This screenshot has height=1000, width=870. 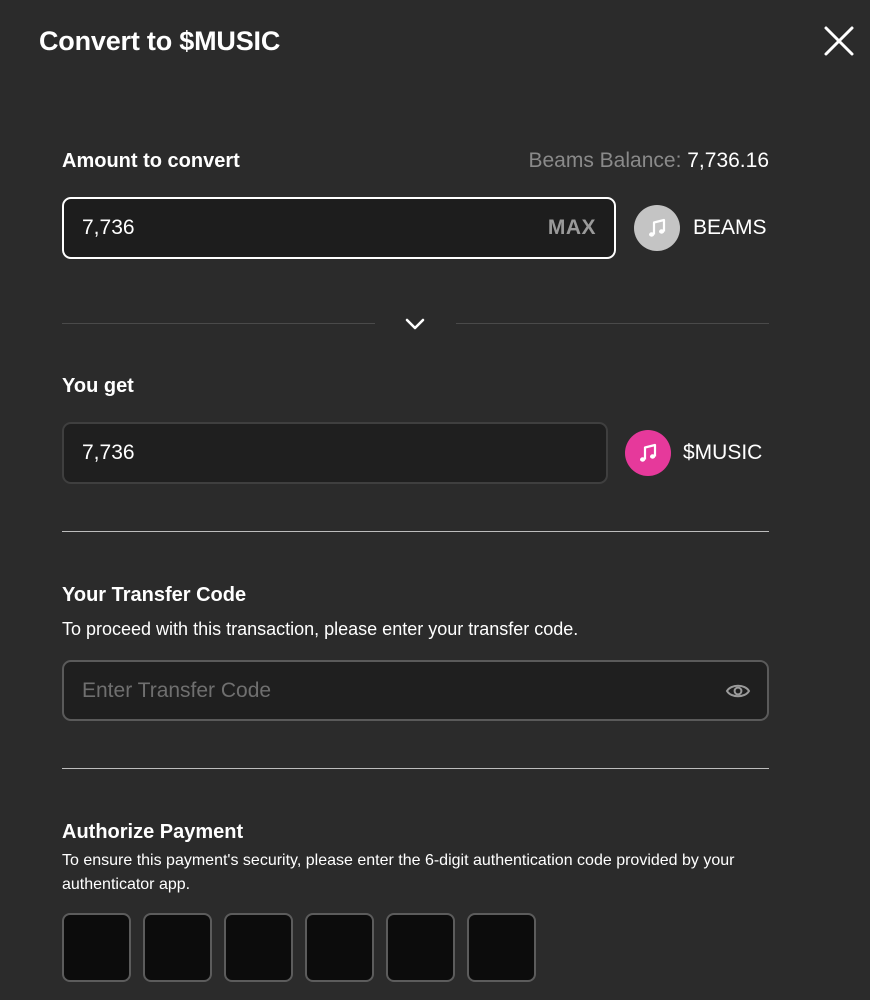 I want to click on modal-title: Convert to $MUSIC, so click(x=160, y=41).